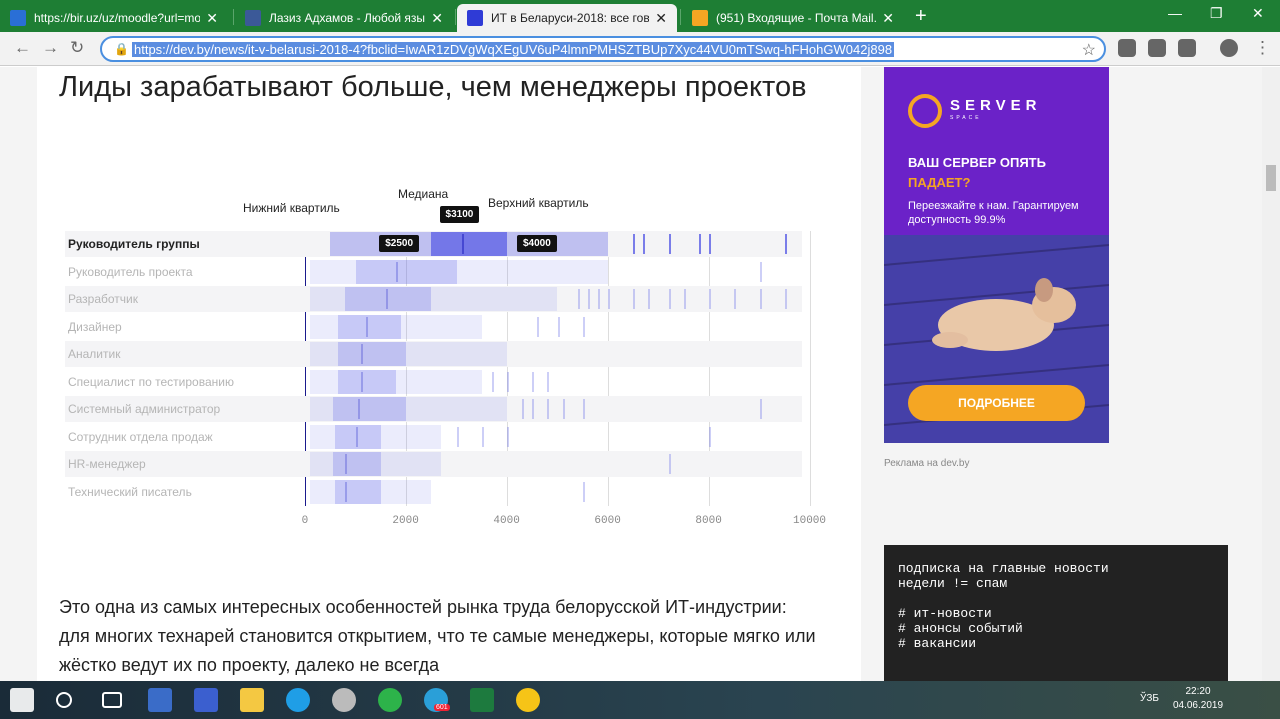  I want to click on system-clock: 22:20 04.06.2019, so click(1198, 699).